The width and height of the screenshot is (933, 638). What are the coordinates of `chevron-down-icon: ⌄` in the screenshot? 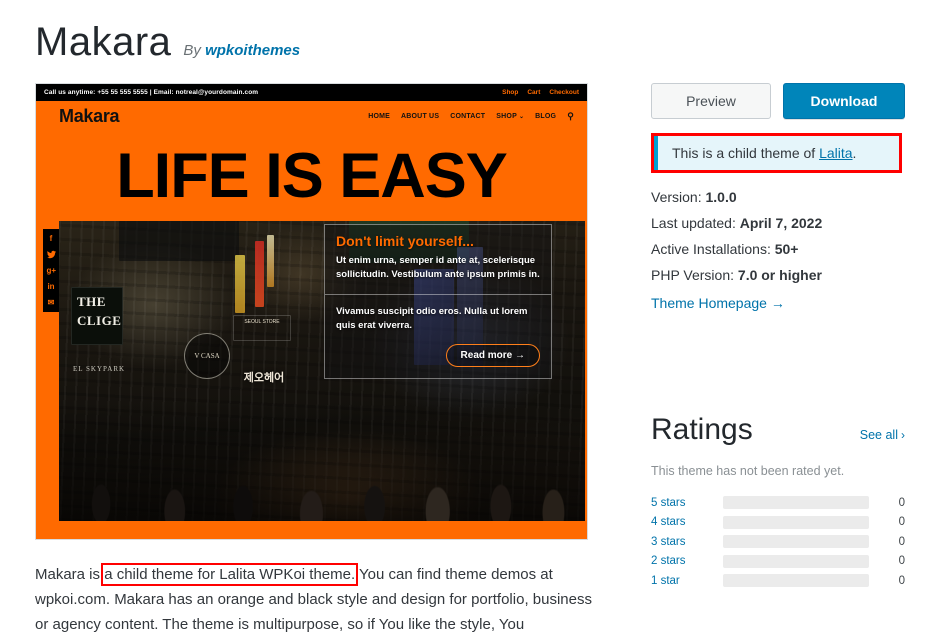 It's located at (521, 117).